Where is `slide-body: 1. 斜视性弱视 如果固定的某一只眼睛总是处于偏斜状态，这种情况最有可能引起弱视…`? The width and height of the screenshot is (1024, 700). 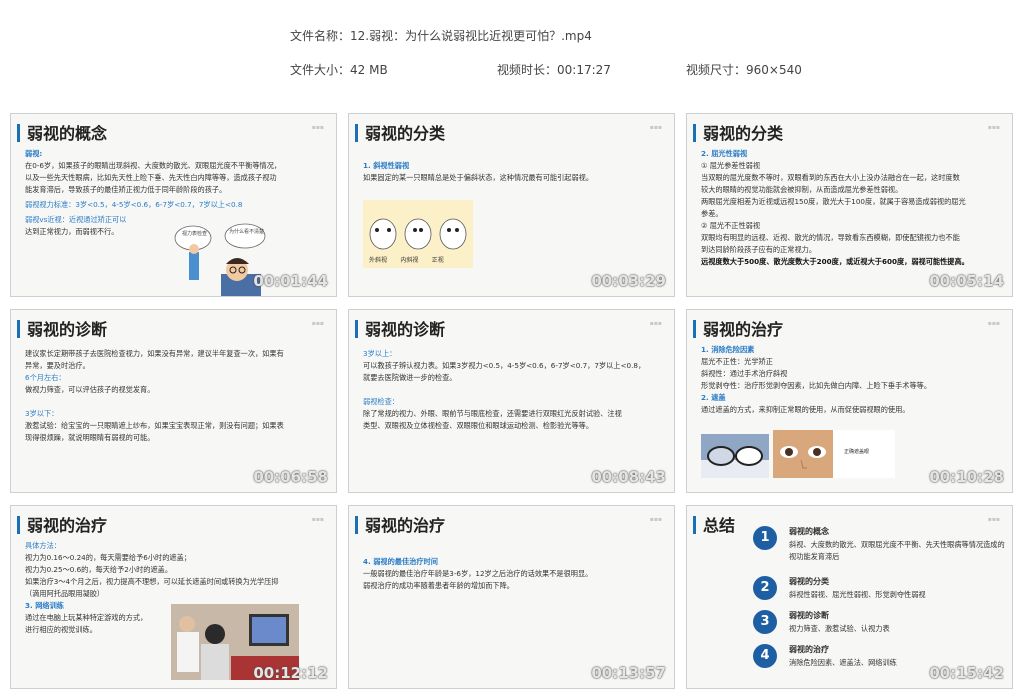
slide-body: 1. 斜视性弱视 如果固定的某一只眼睛总是处于偏斜状态，这种情况最有可能引起弱视… is located at coordinates (513, 172).